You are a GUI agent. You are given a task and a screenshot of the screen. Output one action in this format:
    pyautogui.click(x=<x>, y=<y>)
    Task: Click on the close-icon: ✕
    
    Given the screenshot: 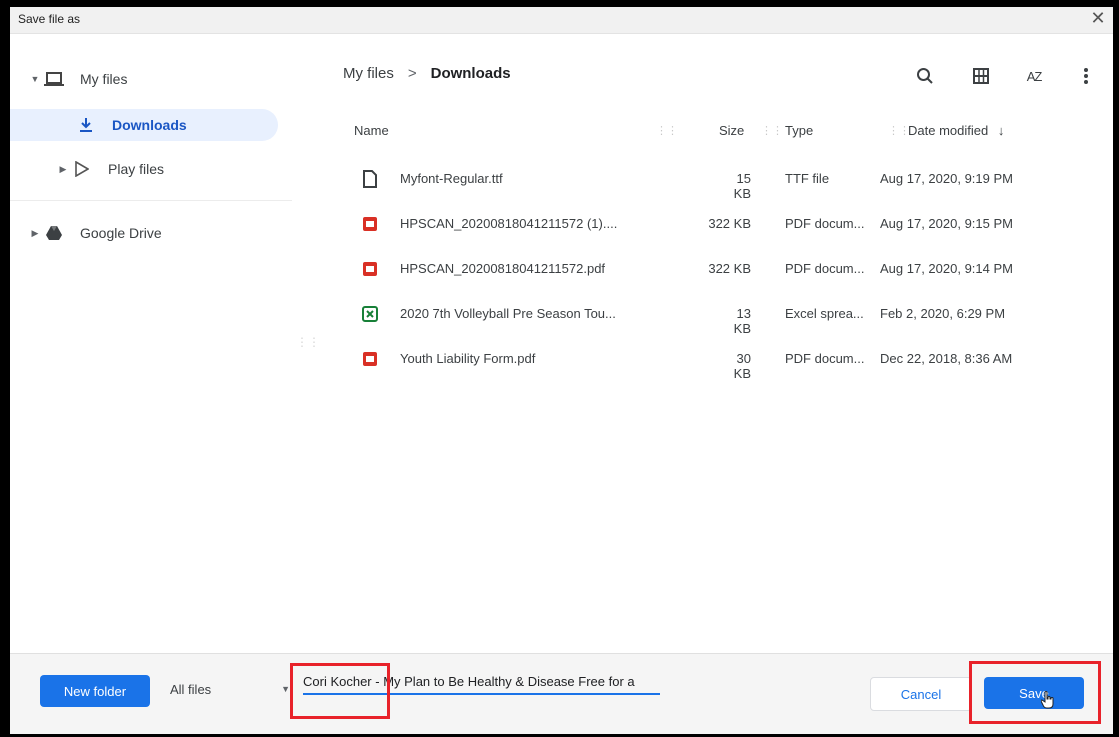 What is the action you would take?
    pyautogui.click(x=1098, y=18)
    